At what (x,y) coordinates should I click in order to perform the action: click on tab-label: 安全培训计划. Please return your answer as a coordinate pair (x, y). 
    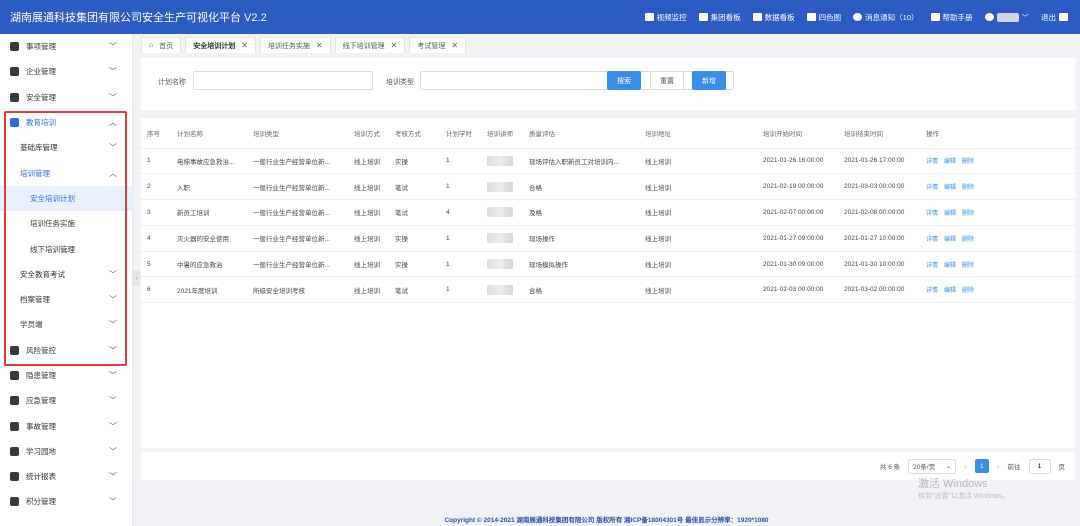
    Looking at the image, I should click on (214, 46).